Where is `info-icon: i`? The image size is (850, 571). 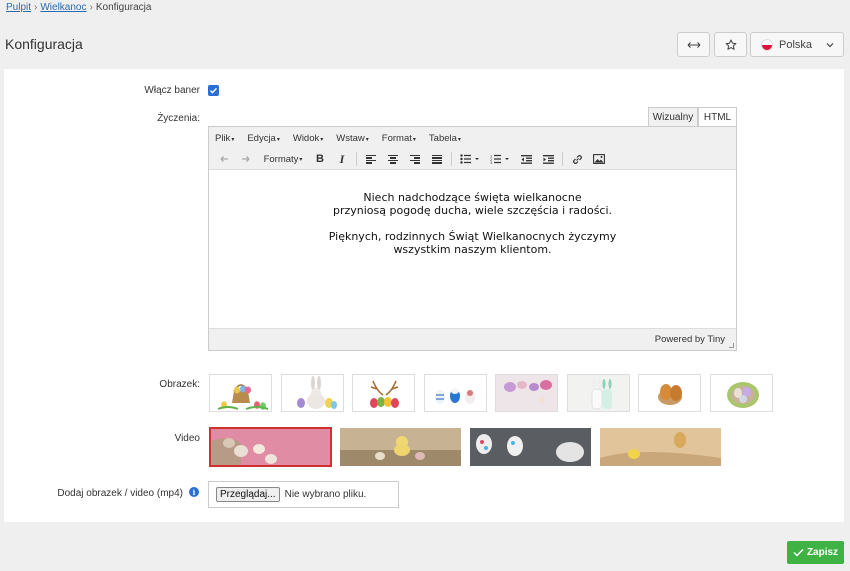 info-icon: i is located at coordinates (194, 492).